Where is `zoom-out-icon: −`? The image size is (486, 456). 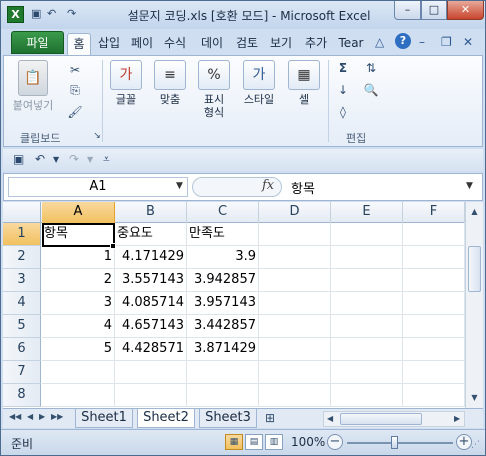
zoom-out-icon: − is located at coordinates (335, 442).